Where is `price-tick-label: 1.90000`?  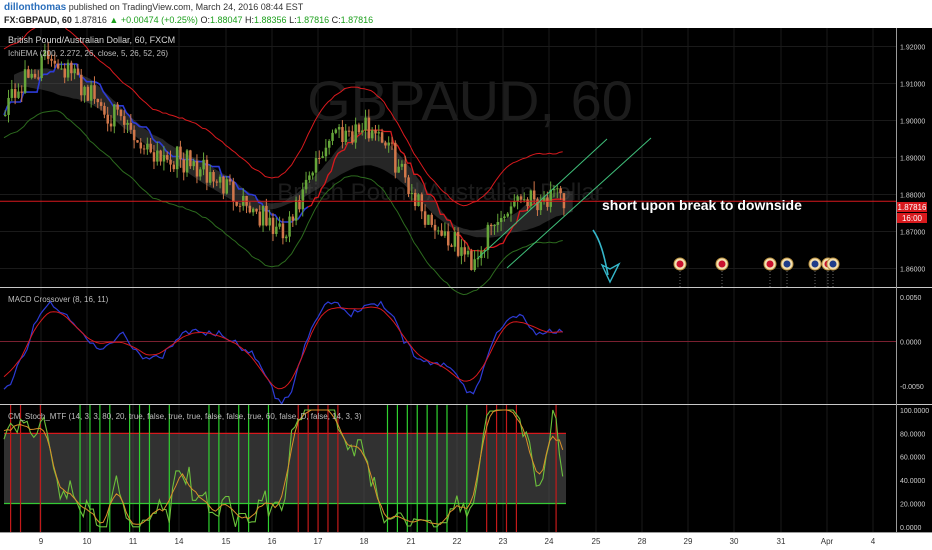 price-tick-label: 1.90000 is located at coordinates (912, 122).